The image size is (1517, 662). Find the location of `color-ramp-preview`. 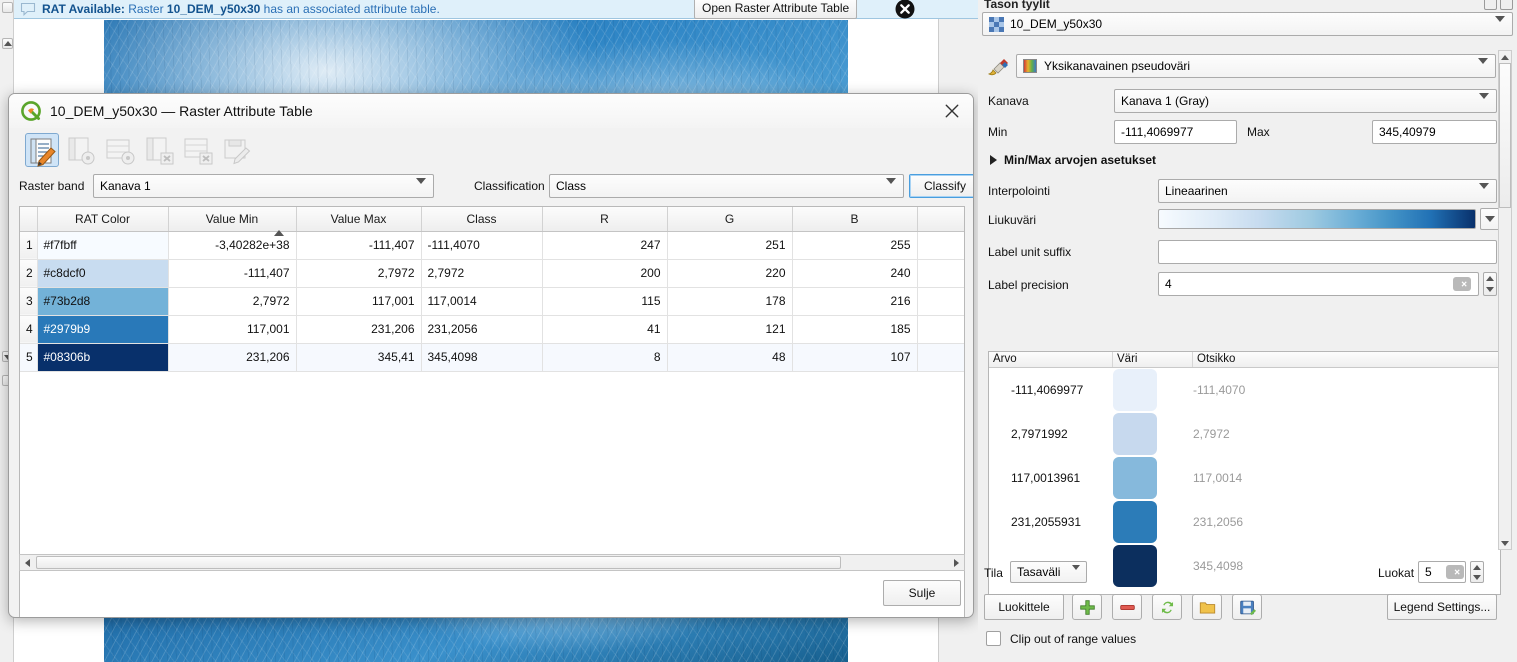

color-ramp-preview is located at coordinates (1317, 219).